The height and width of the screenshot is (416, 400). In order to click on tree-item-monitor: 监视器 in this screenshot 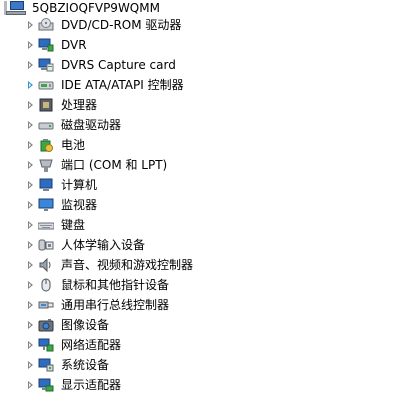, I will do `click(62, 205)`.